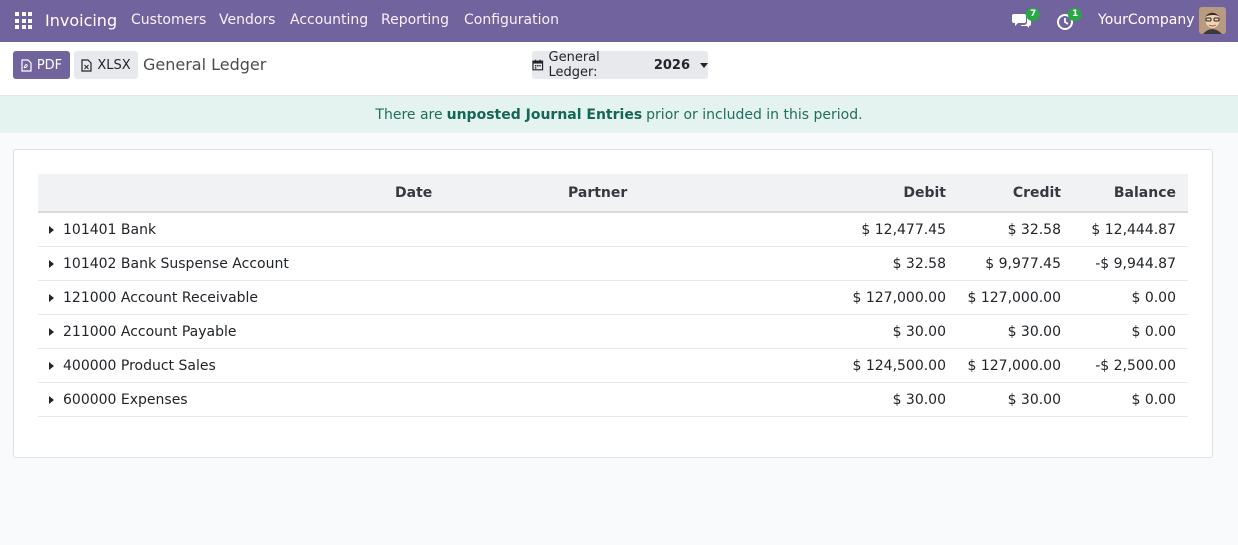 This screenshot has width=1238, height=545. Describe the element at coordinates (1135, 366) in the screenshot. I see `balance-value: -$ 2,500.00` at that location.